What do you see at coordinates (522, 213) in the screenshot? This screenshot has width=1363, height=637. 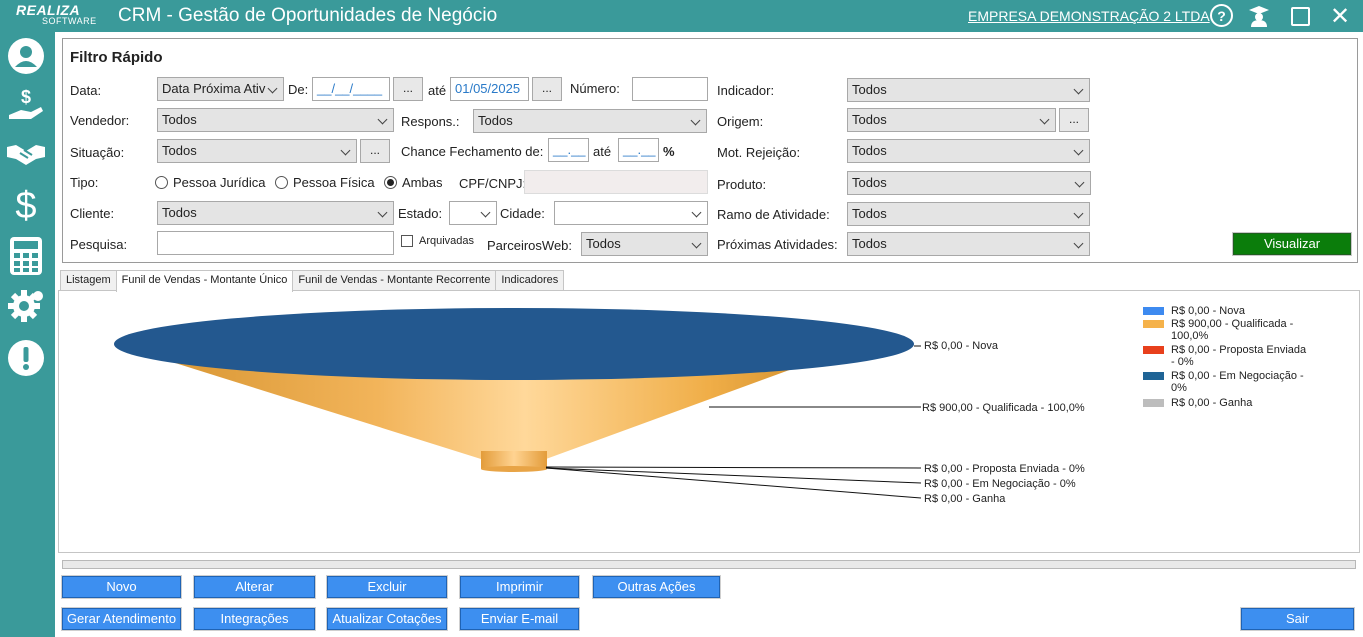 I see `cidade-label: Cidade:` at bounding box center [522, 213].